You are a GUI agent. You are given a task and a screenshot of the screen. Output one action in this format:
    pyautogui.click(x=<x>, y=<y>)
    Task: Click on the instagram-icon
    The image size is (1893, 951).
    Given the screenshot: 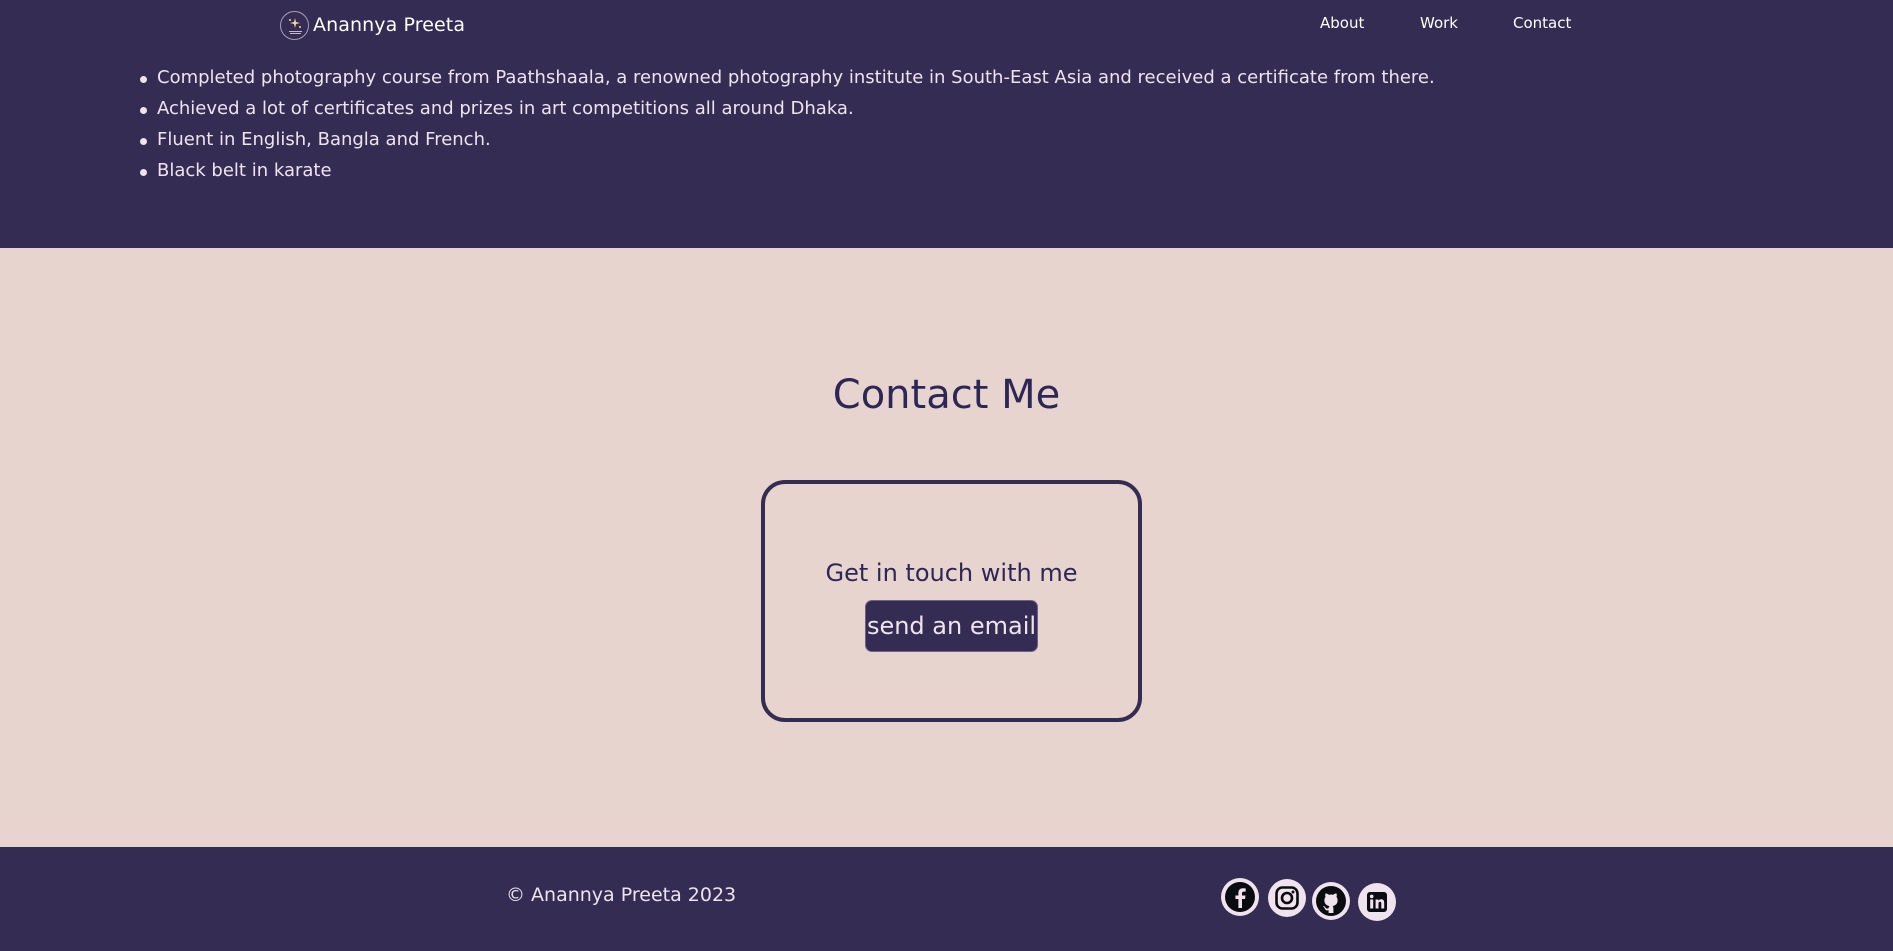 What is the action you would take?
    pyautogui.click(x=1287, y=898)
    